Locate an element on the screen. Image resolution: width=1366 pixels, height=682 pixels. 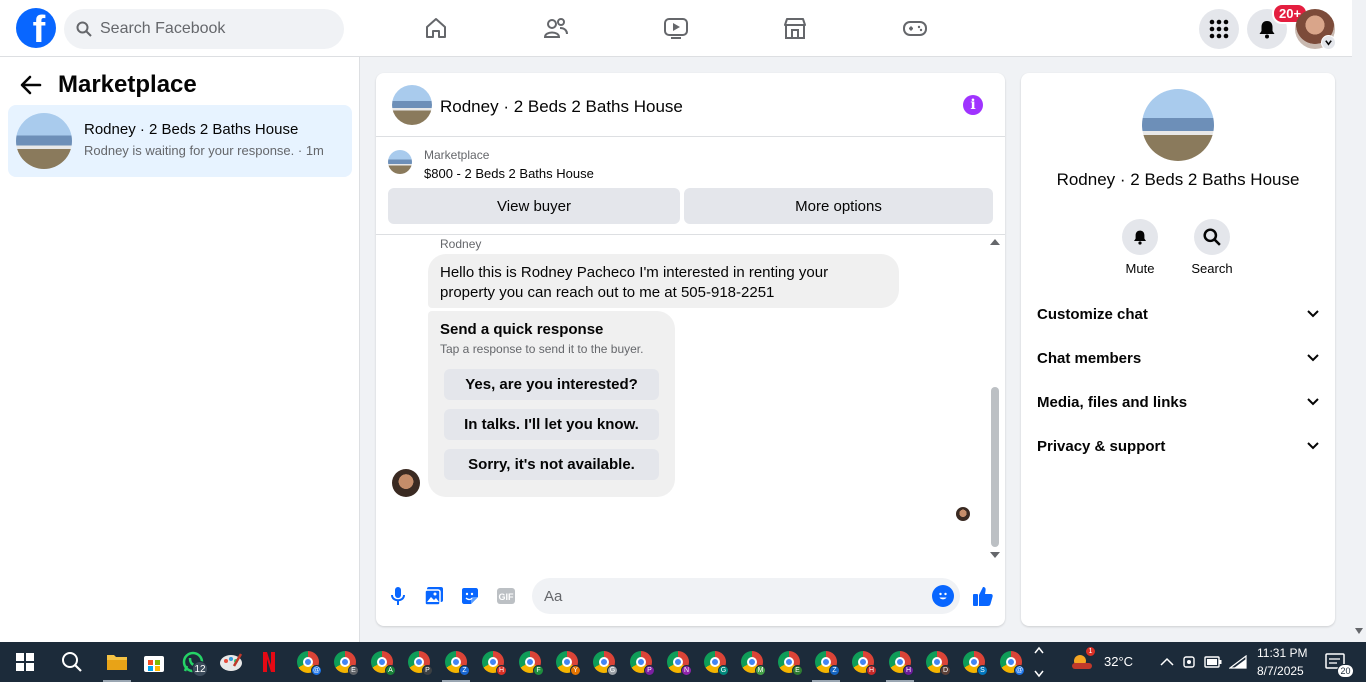
facebook-logo: f is located at coordinates (36, 28).